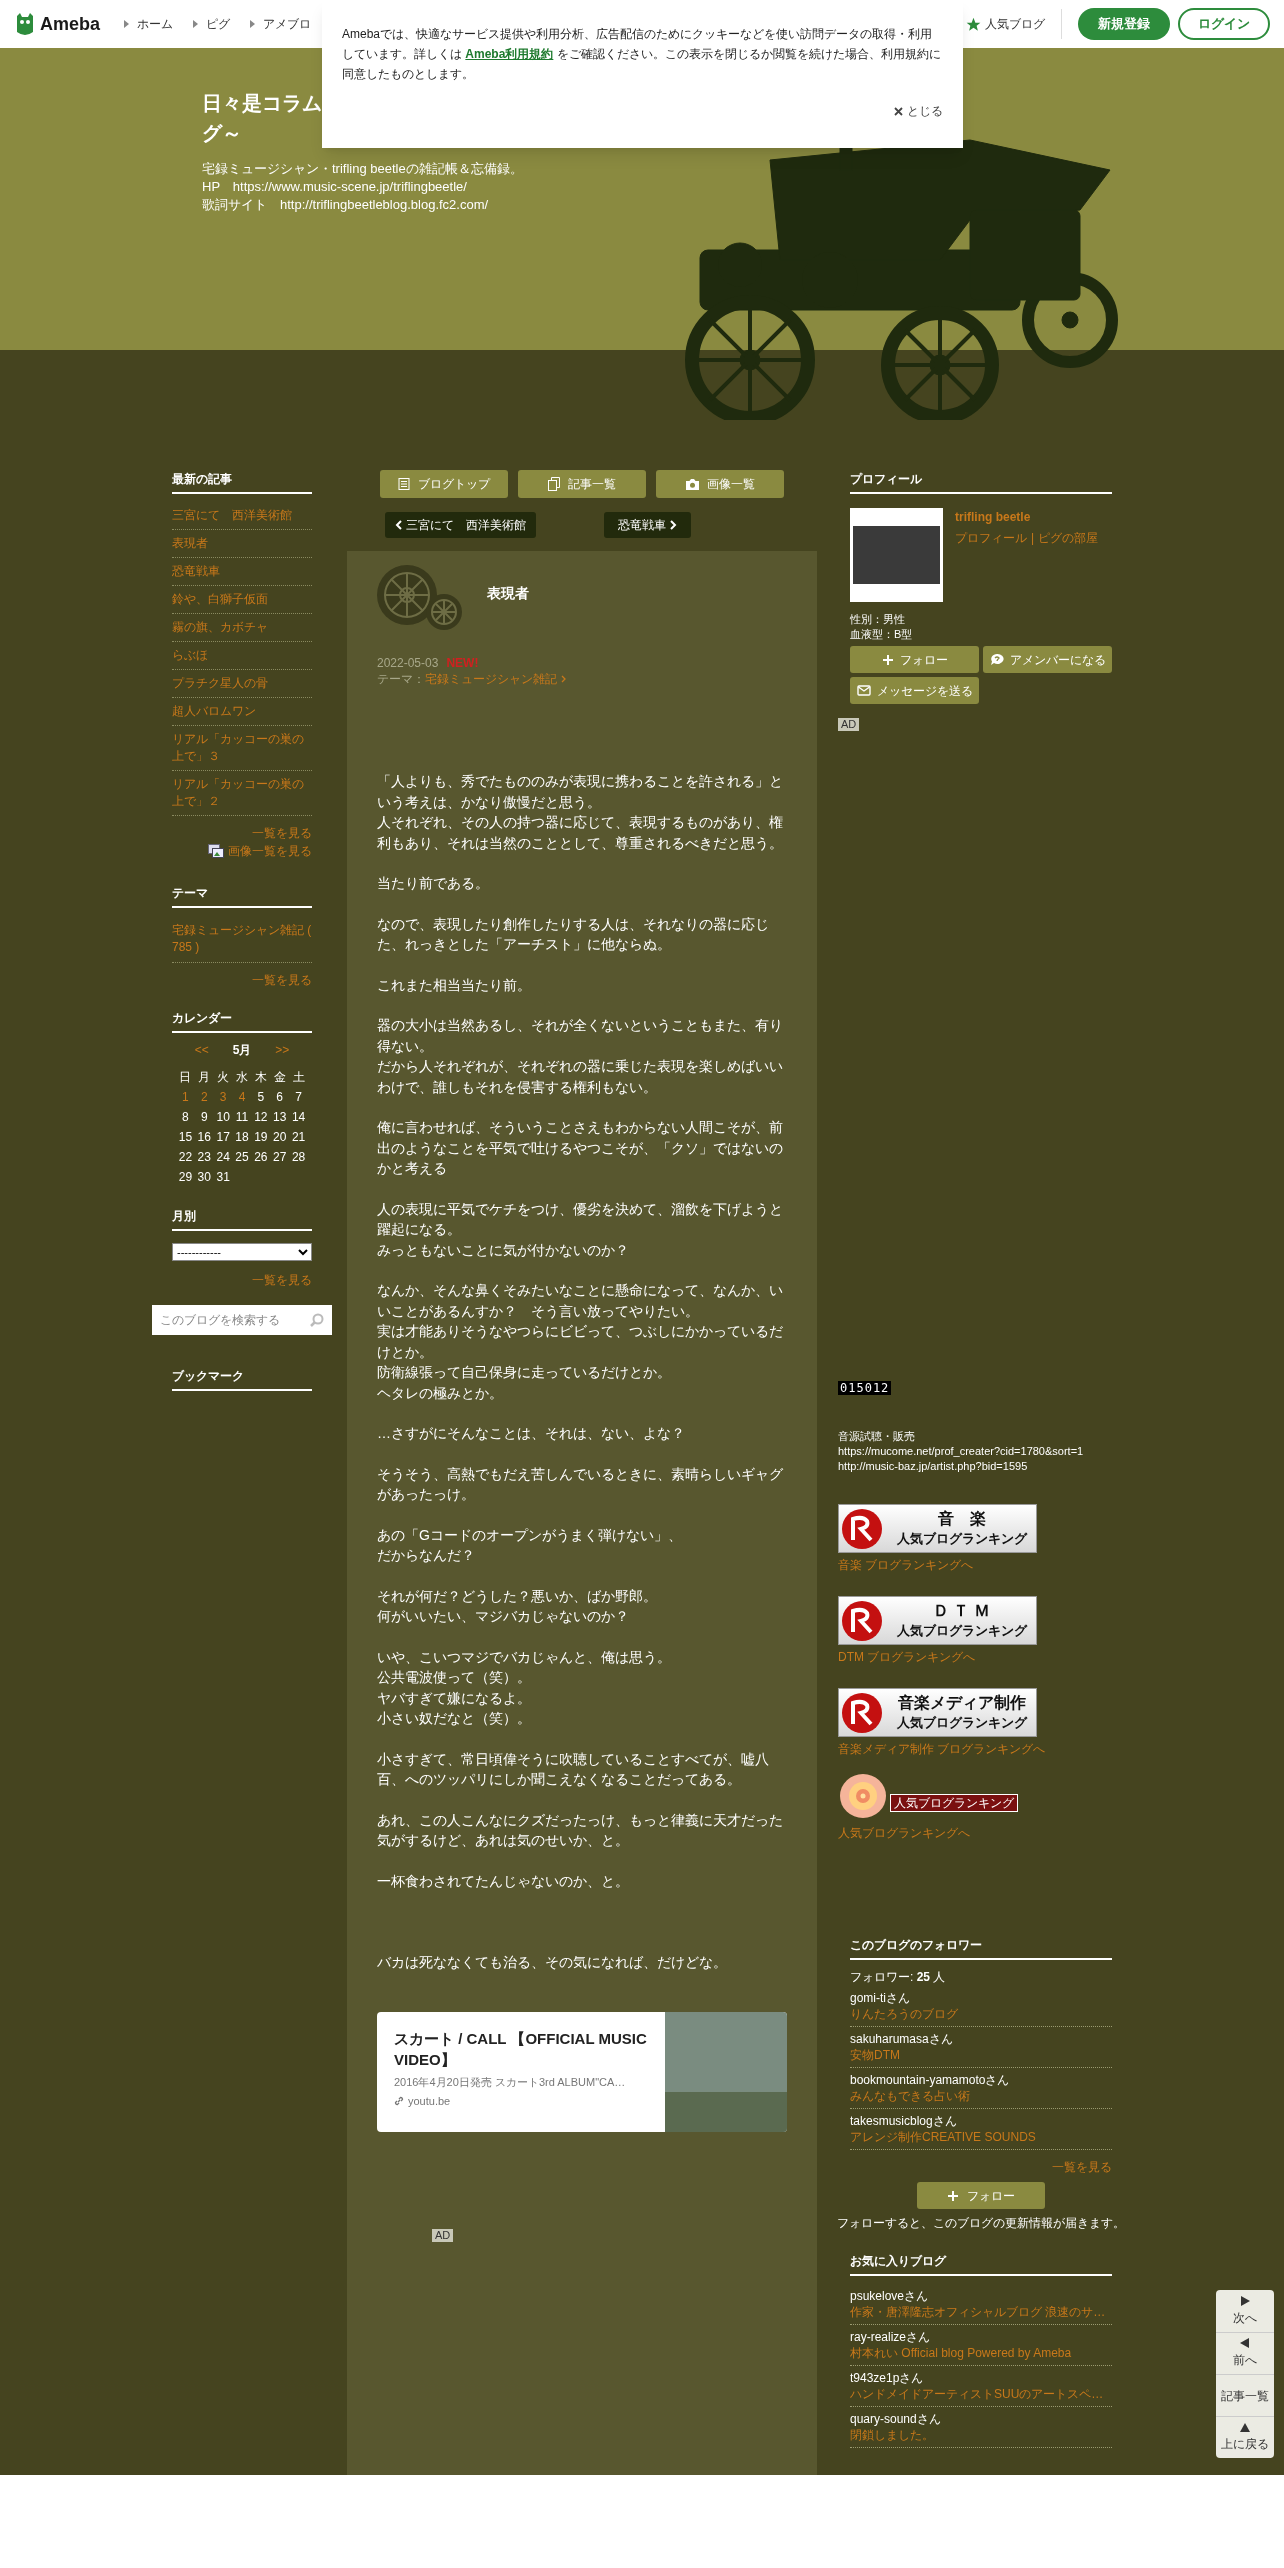  Describe the element at coordinates (429, 2101) in the screenshot. I see `link-domain: youtu.be` at that location.